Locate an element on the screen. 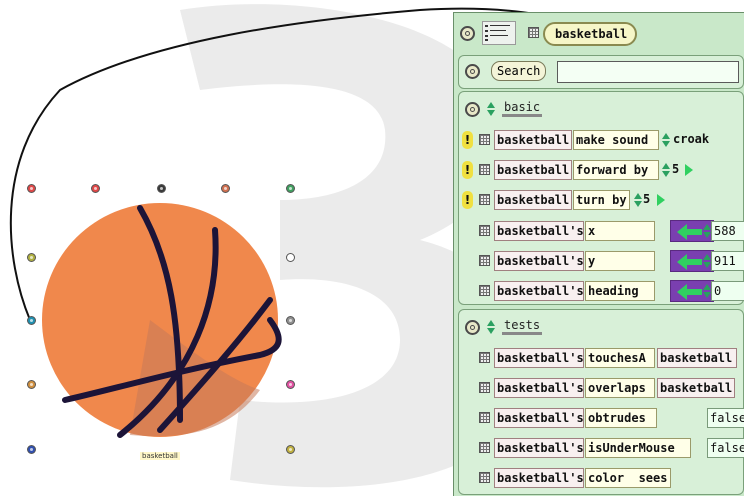  search-button: Search is located at coordinates (519, 71).